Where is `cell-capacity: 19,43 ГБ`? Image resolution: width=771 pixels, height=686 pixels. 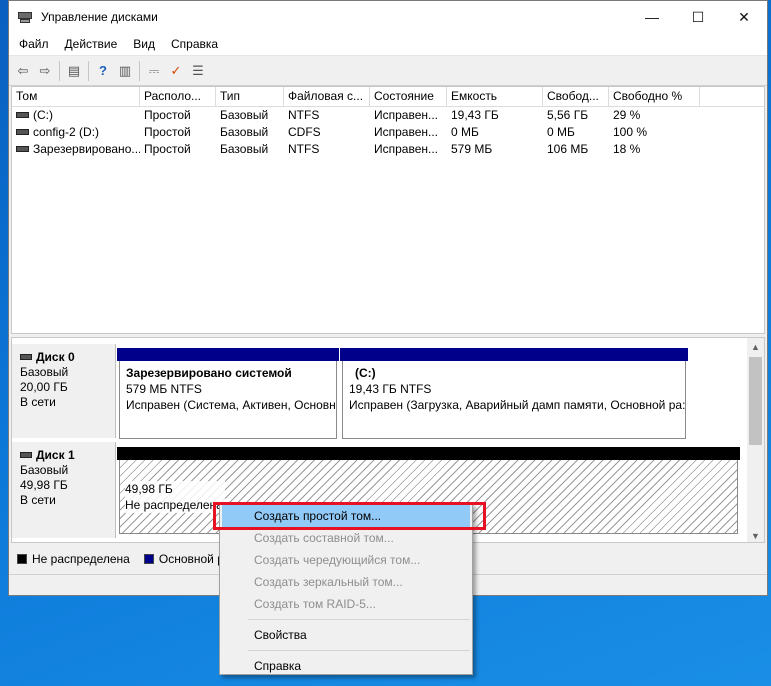
cell-capacity: 19,43 ГБ is located at coordinates (475, 115).